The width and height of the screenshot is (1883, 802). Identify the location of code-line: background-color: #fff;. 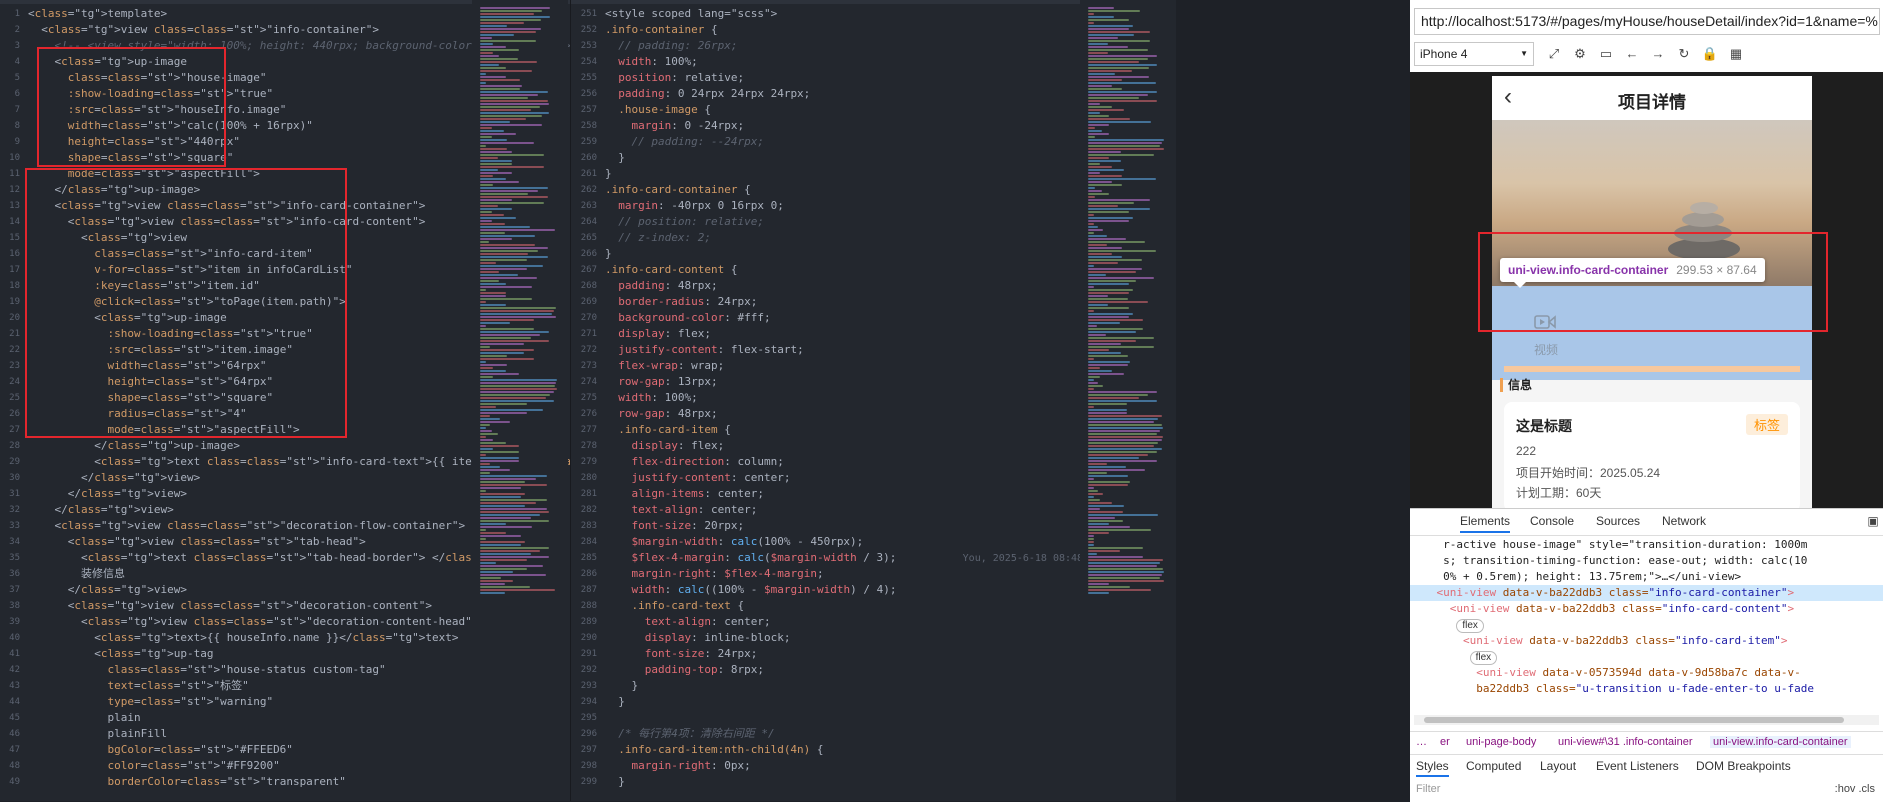
(843, 318).